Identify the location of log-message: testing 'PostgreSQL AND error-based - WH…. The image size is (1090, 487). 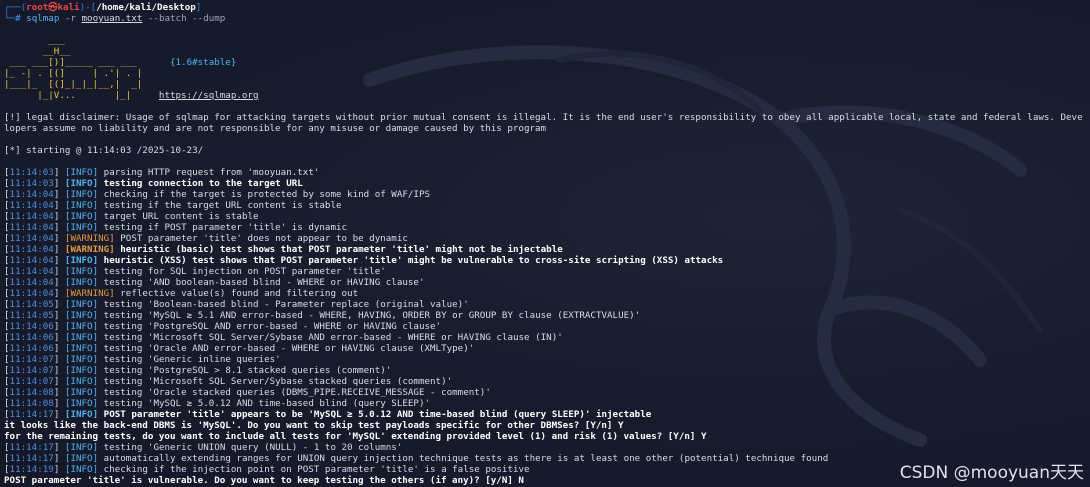
(272, 326).